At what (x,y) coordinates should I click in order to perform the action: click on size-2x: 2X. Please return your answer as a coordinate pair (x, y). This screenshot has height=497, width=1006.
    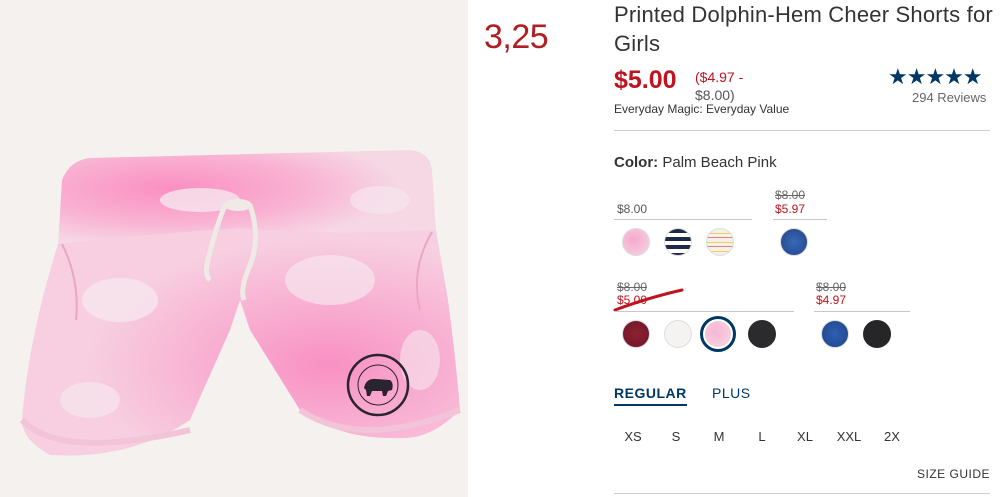
    Looking at the image, I should click on (892, 436).